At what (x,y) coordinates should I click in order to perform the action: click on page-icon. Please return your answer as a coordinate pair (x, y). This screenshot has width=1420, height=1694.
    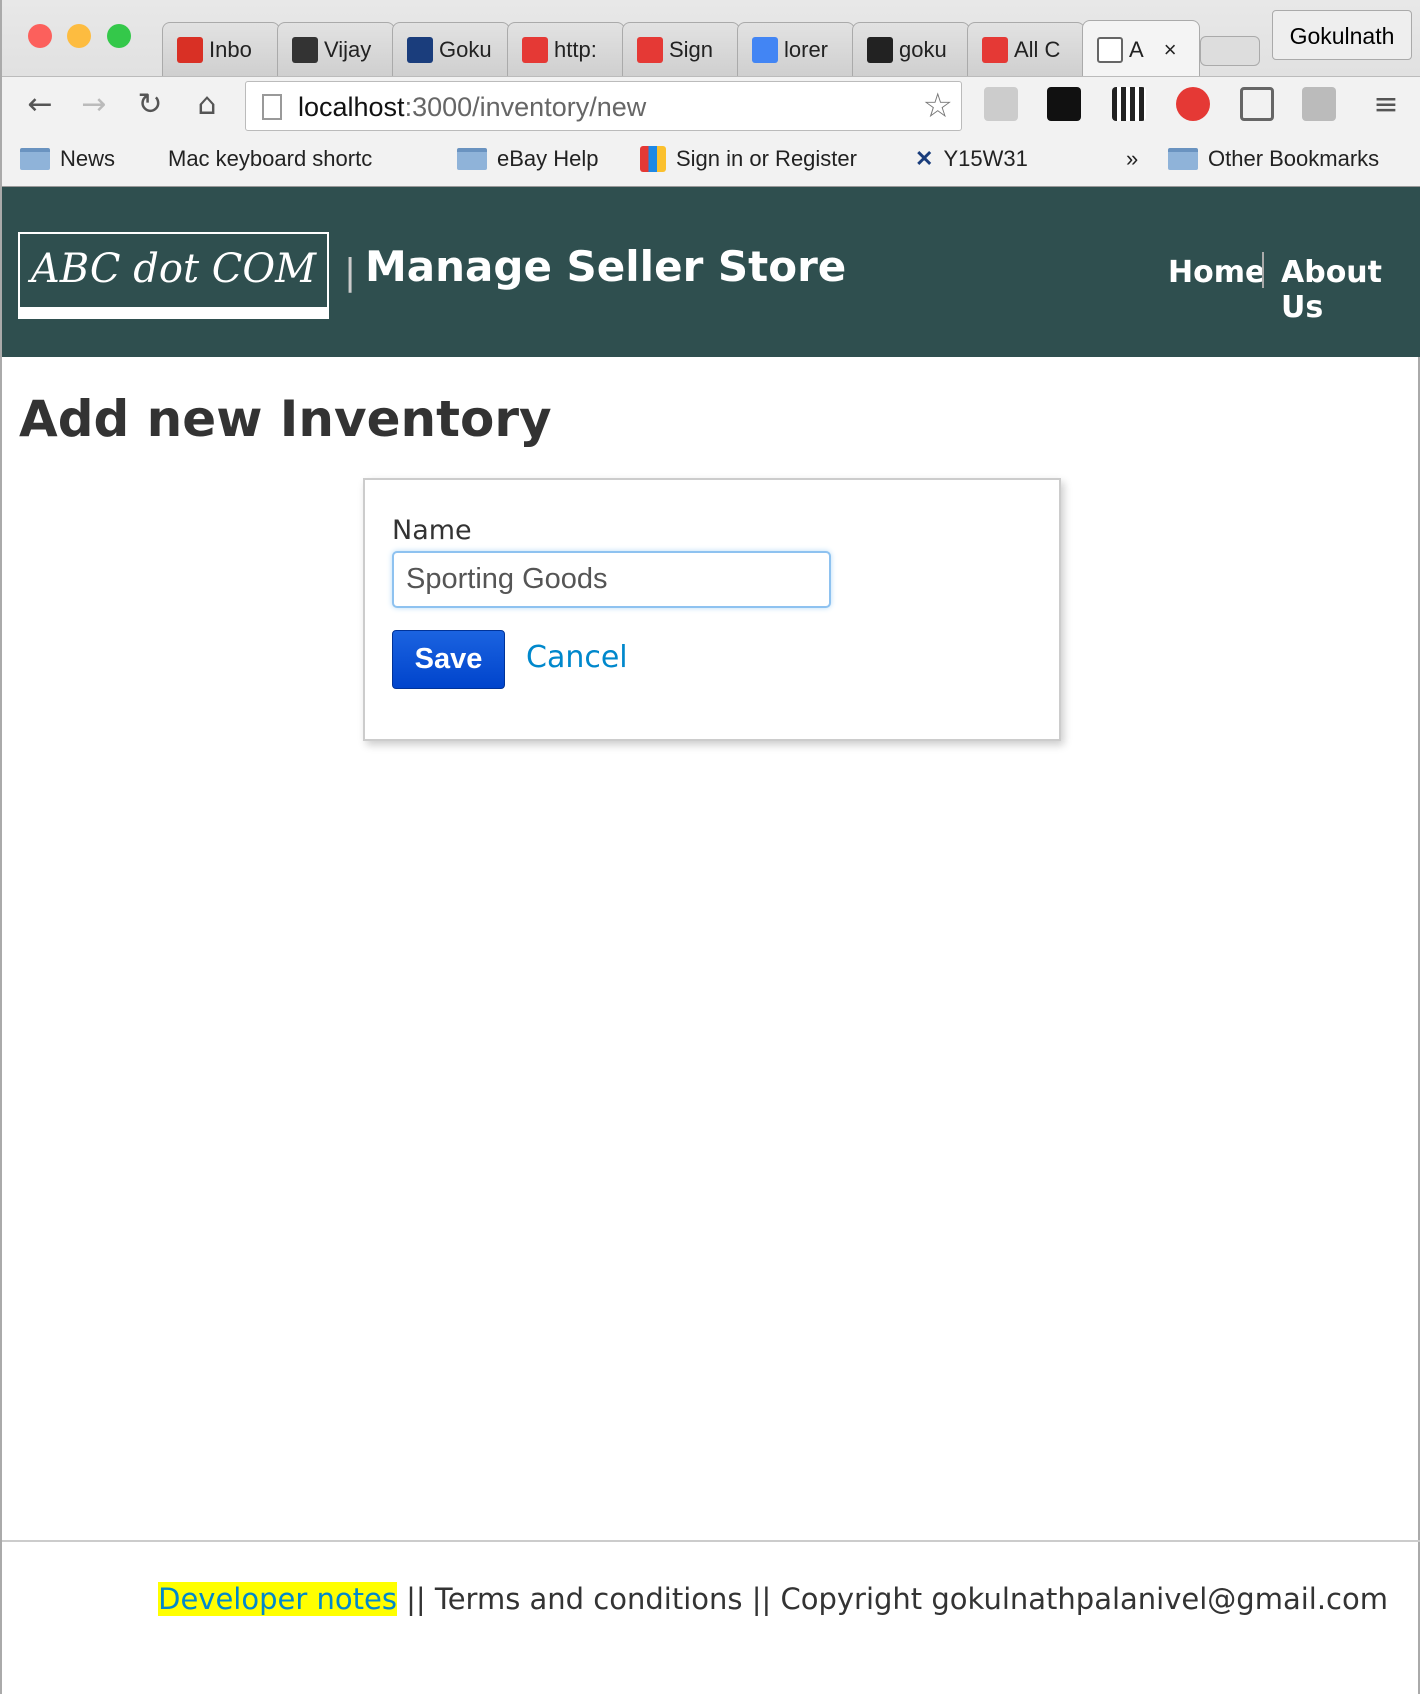
    Looking at the image, I should click on (272, 107).